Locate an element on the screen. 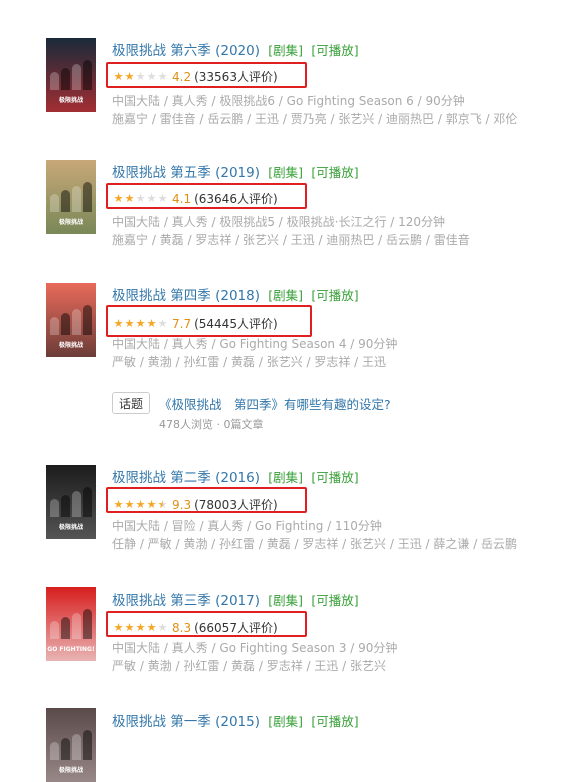  topic-link: 《极限挑战 第四季》有哪些有趣的设定? is located at coordinates (275, 403).